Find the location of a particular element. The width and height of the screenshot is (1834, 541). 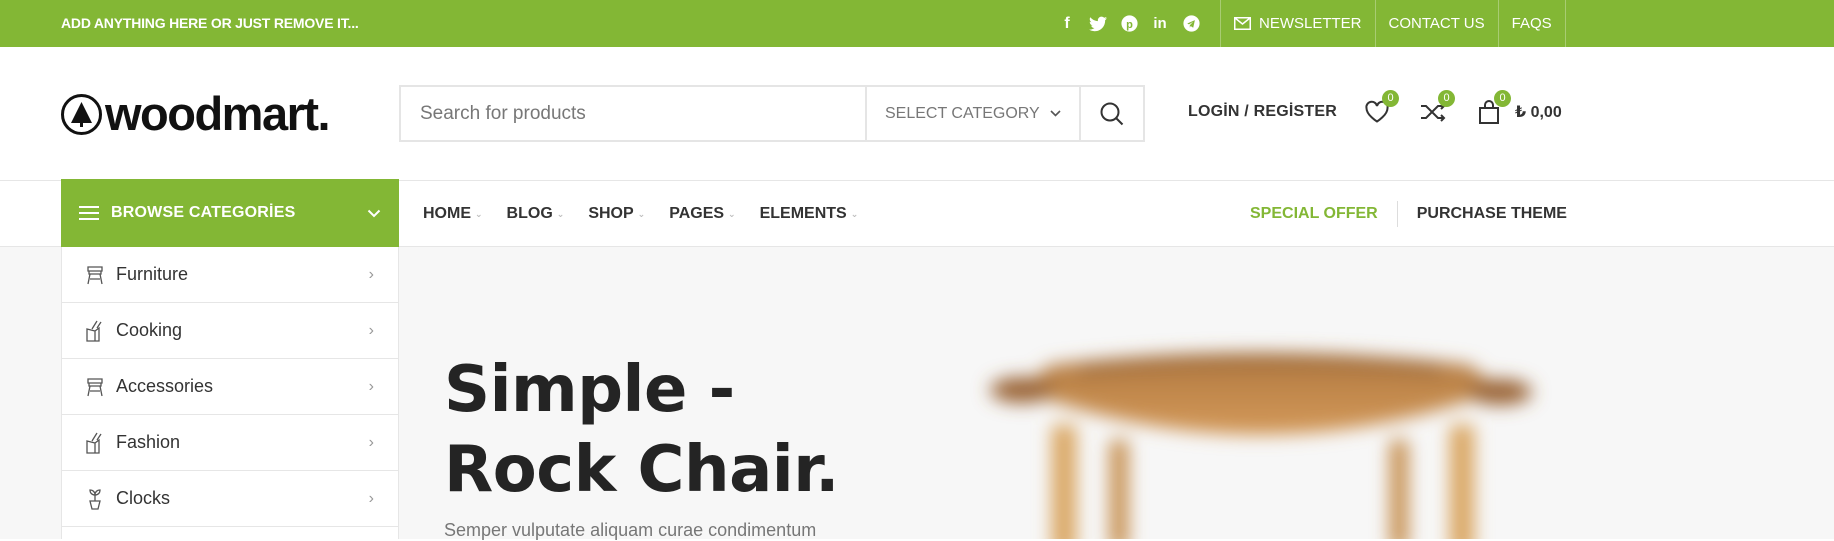

compare-count: 0 is located at coordinates (1446, 98).